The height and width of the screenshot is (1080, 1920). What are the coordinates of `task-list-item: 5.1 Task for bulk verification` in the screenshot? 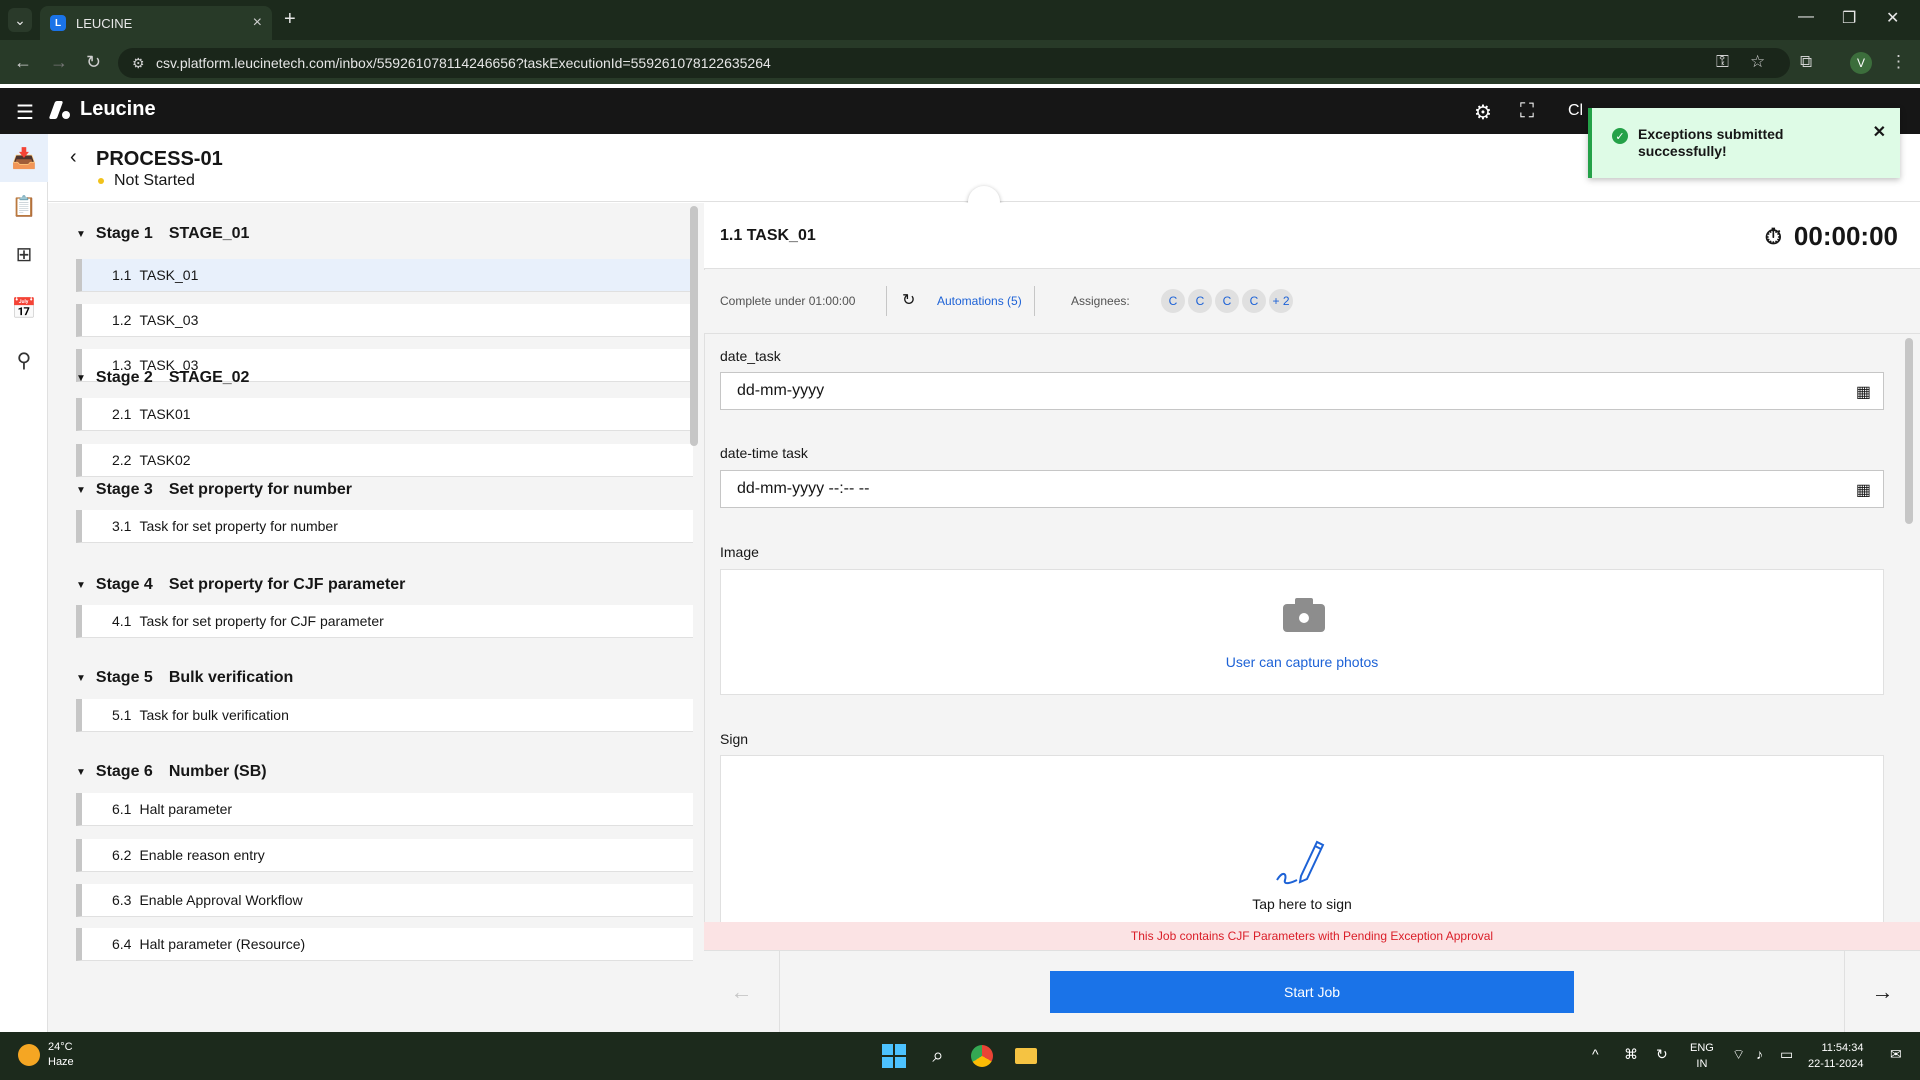 It's located at (384, 715).